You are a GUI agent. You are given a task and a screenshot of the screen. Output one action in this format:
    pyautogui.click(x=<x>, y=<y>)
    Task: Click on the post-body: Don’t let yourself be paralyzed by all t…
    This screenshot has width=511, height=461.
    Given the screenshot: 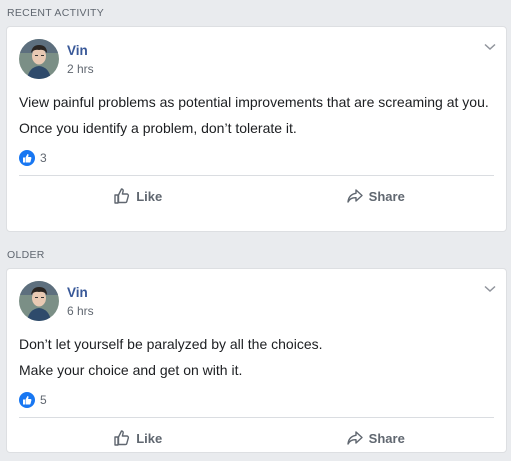 What is the action you would take?
    pyautogui.click(x=256, y=350)
    